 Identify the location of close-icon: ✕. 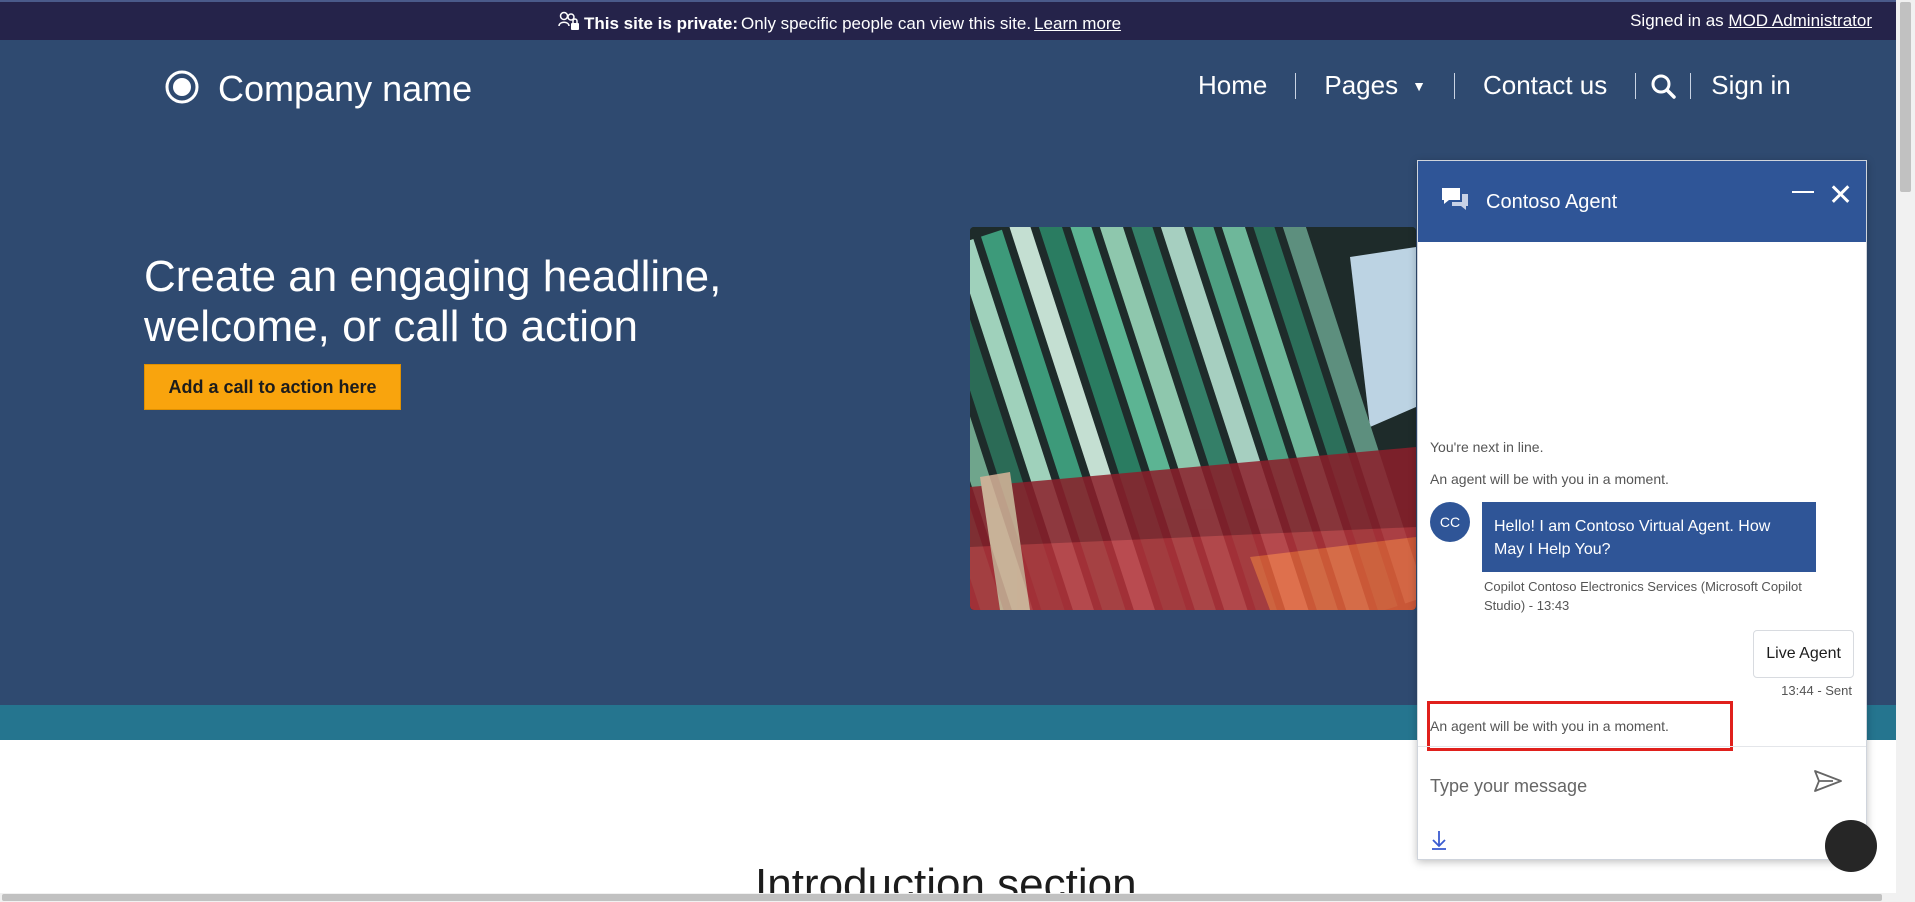
(1840, 196).